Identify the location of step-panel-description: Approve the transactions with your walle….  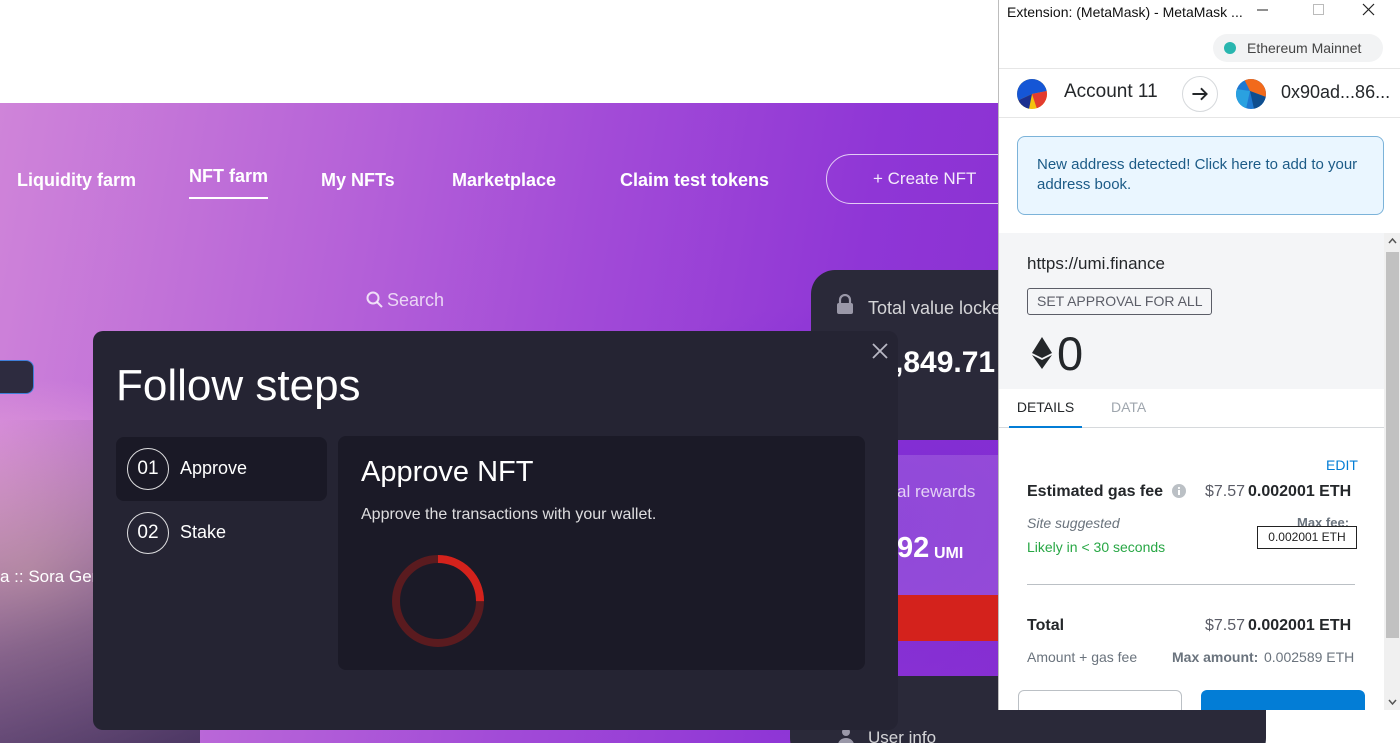
(509, 514).